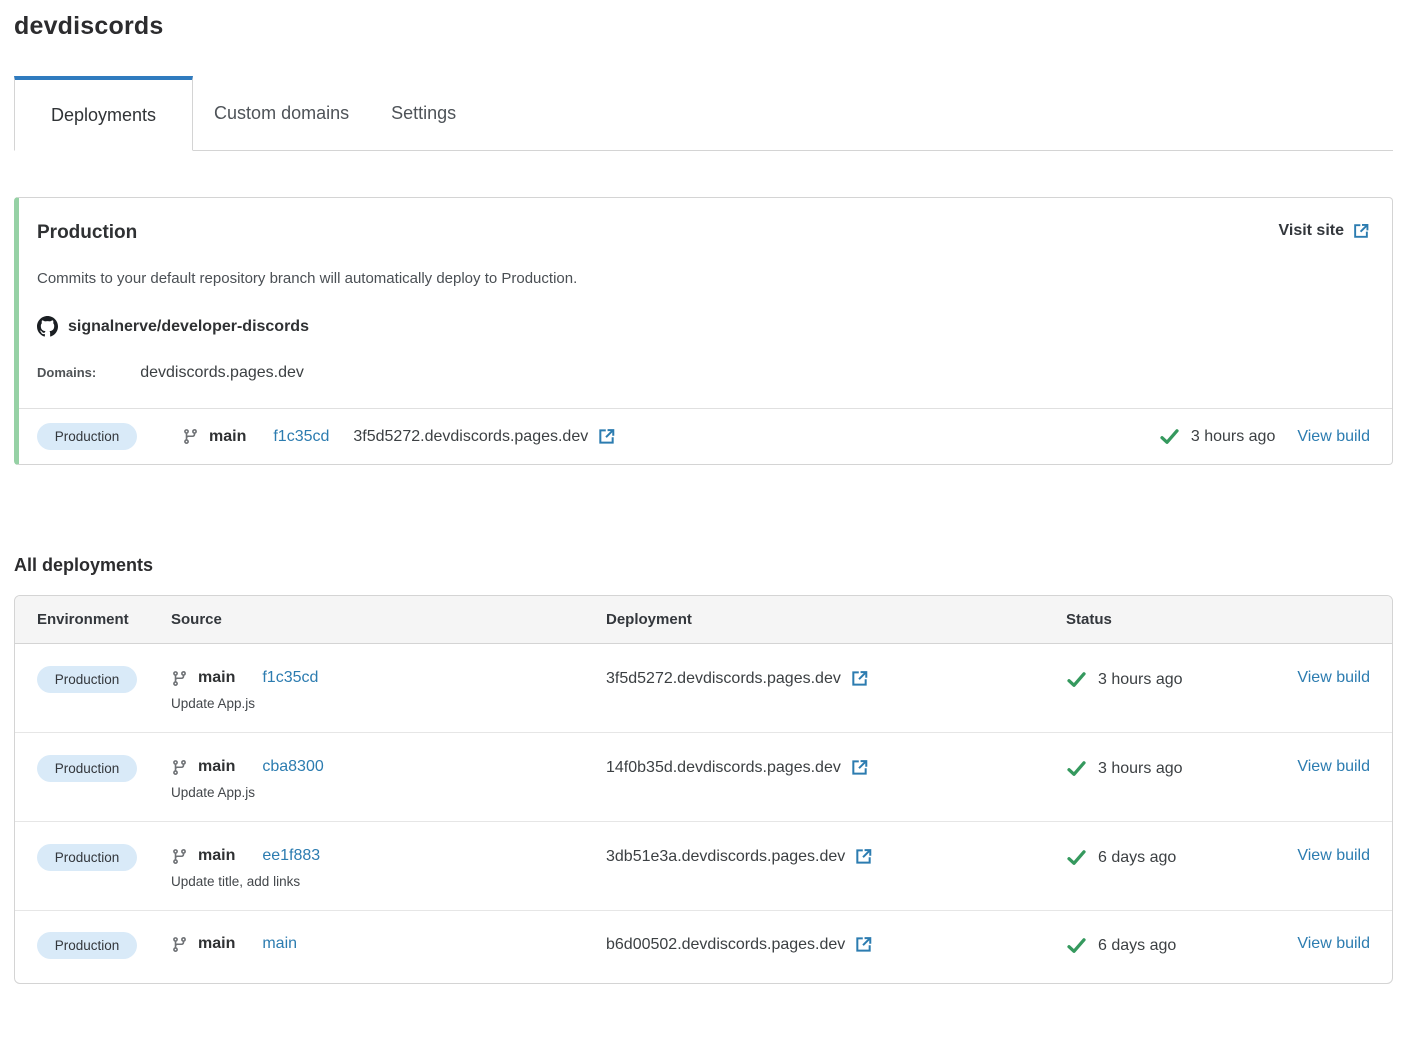  What do you see at coordinates (222, 372) in the screenshot?
I see `domains-value: devdiscords.pages.dev` at bounding box center [222, 372].